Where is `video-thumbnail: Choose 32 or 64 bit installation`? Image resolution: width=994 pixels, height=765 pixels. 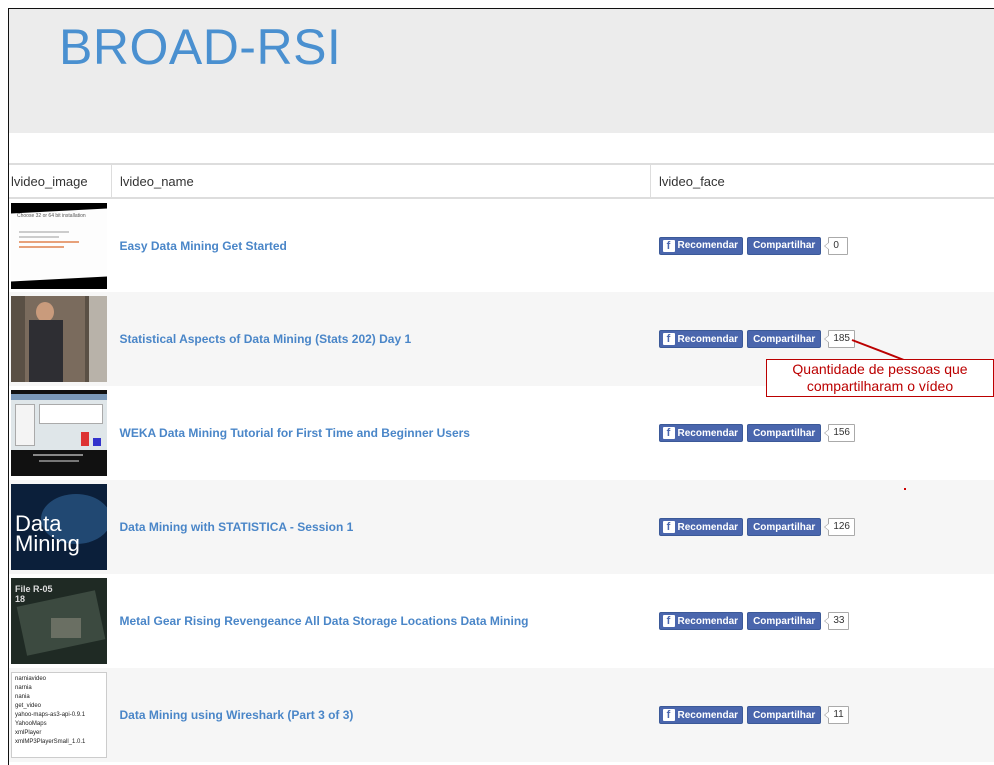
video-thumbnail: Choose 32 or 64 bit installation is located at coordinates (59, 245).